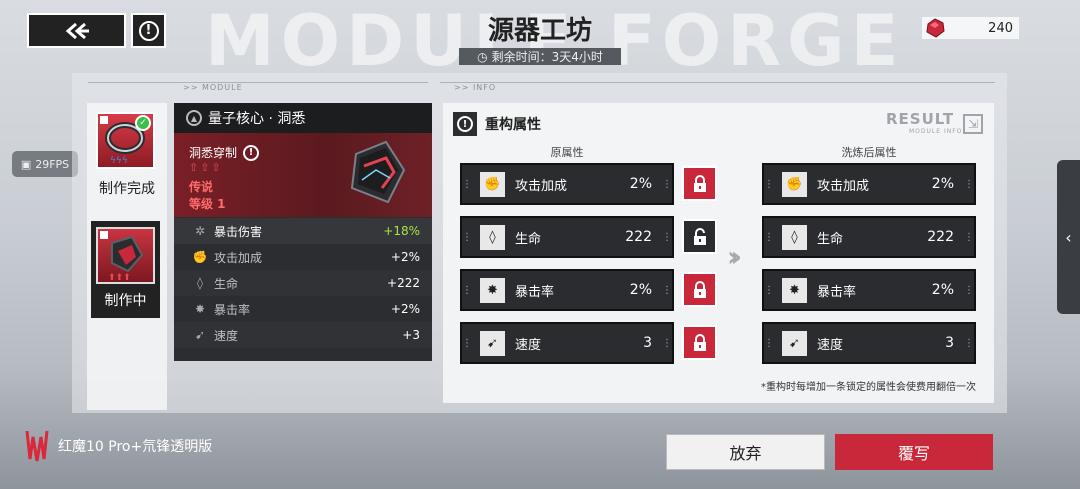 This screenshot has width=1080, height=489. I want to click on module-type-icon: ▲, so click(194, 118).